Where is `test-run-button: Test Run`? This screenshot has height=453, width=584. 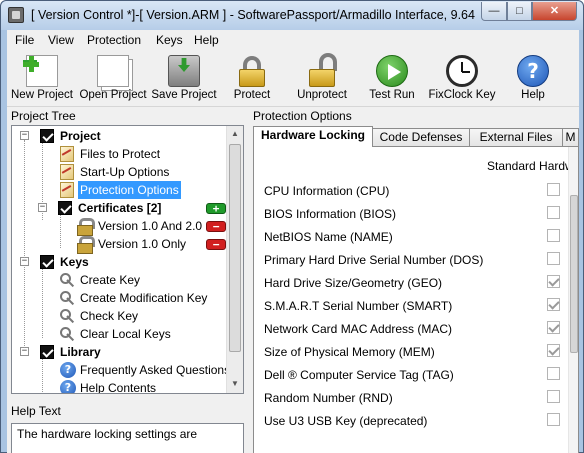 test-run-button: Test Run is located at coordinates (392, 78).